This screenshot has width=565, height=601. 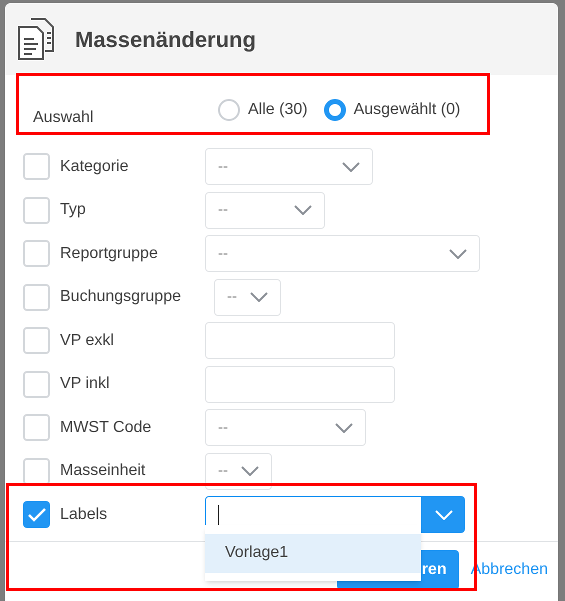 I want to click on documents-icon, so click(x=36, y=39).